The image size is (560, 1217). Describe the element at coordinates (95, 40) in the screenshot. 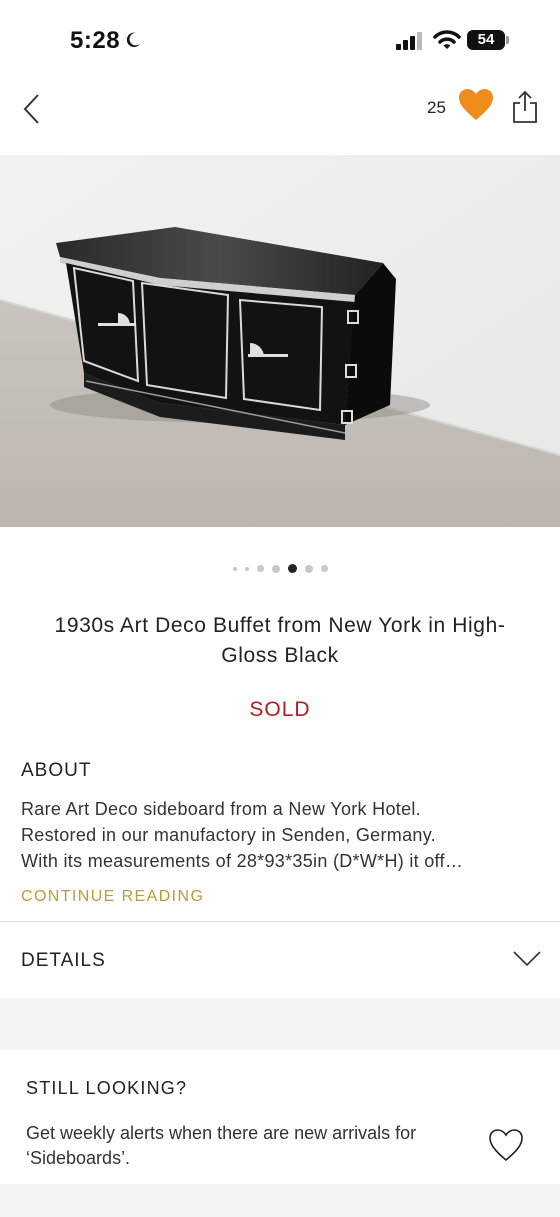

I see `status-time: 5:28` at that location.